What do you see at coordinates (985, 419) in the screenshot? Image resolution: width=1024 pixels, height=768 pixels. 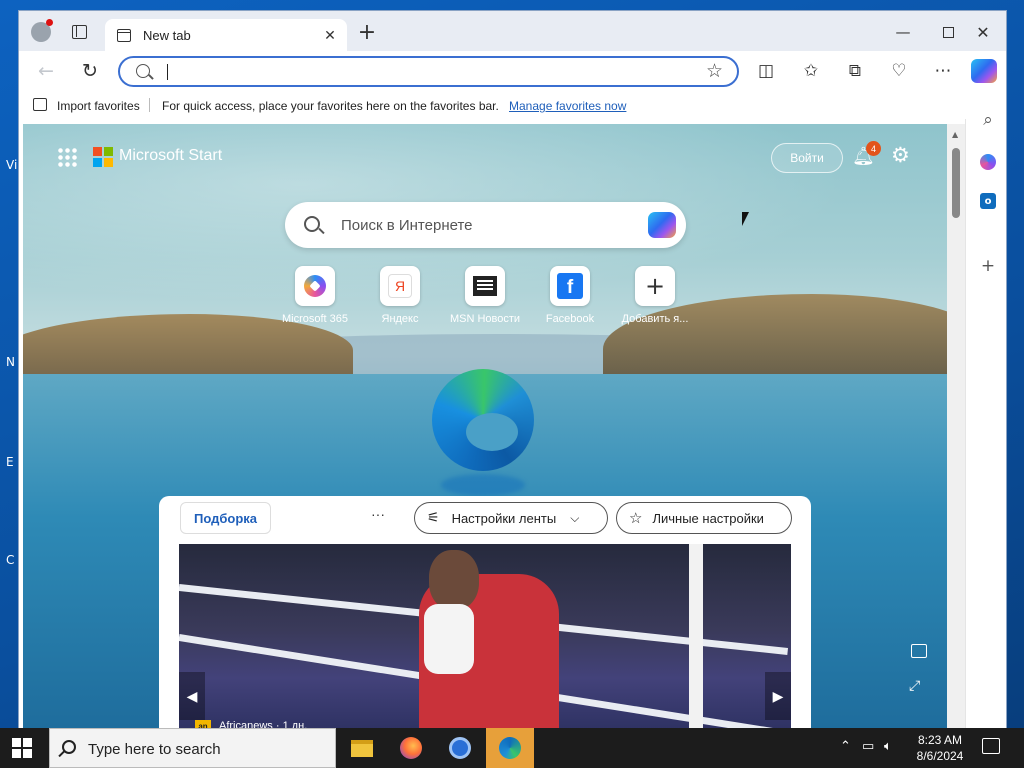 I see `sidebar: ⌕ o +` at bounding box center [985, 419].